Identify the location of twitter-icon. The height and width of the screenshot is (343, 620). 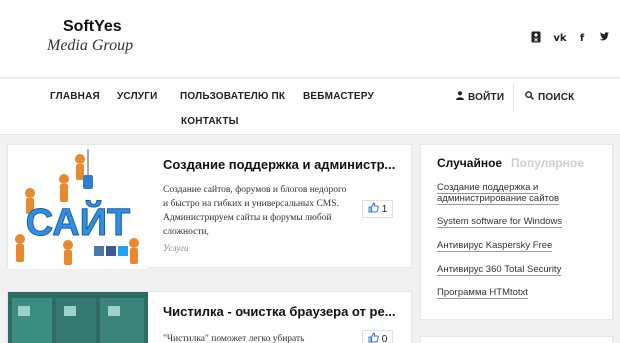
(604, 39).